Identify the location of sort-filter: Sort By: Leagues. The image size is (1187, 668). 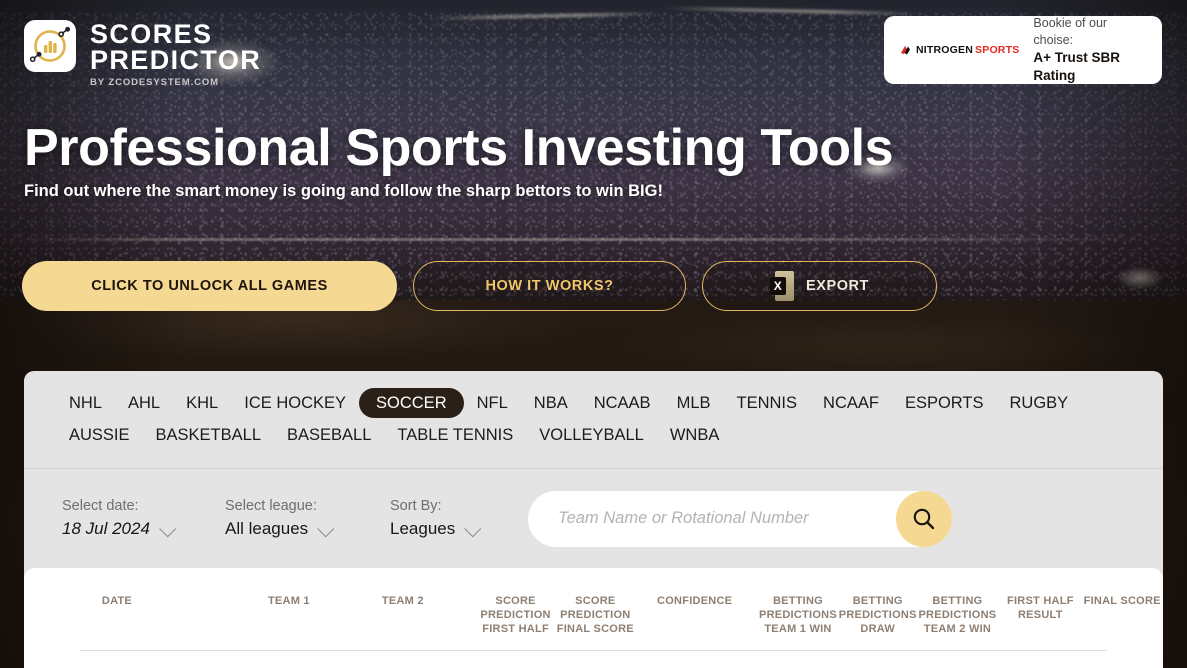
(452, 518).